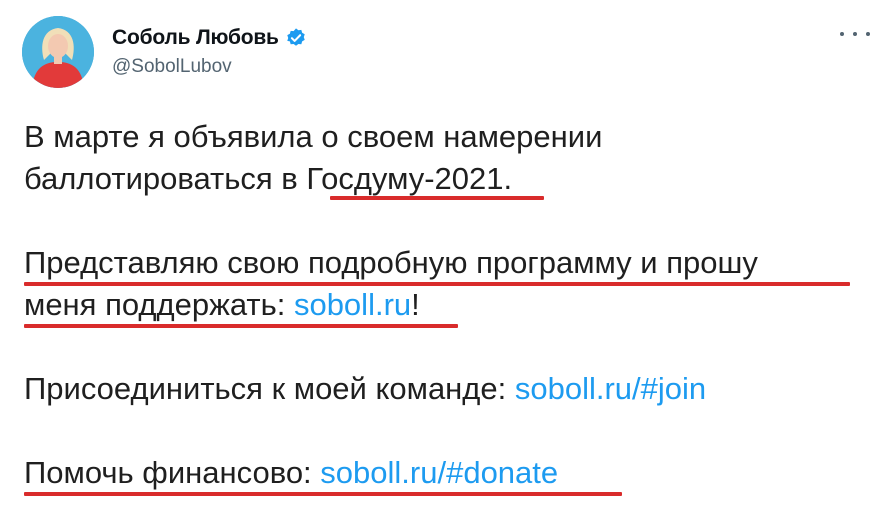 This screenshot has width=894, height=520. What do you see at coordinates (195, 38) in the screenshot?
I see `author-display-name: Соболь Любовь` at bounding box center [195, 38].